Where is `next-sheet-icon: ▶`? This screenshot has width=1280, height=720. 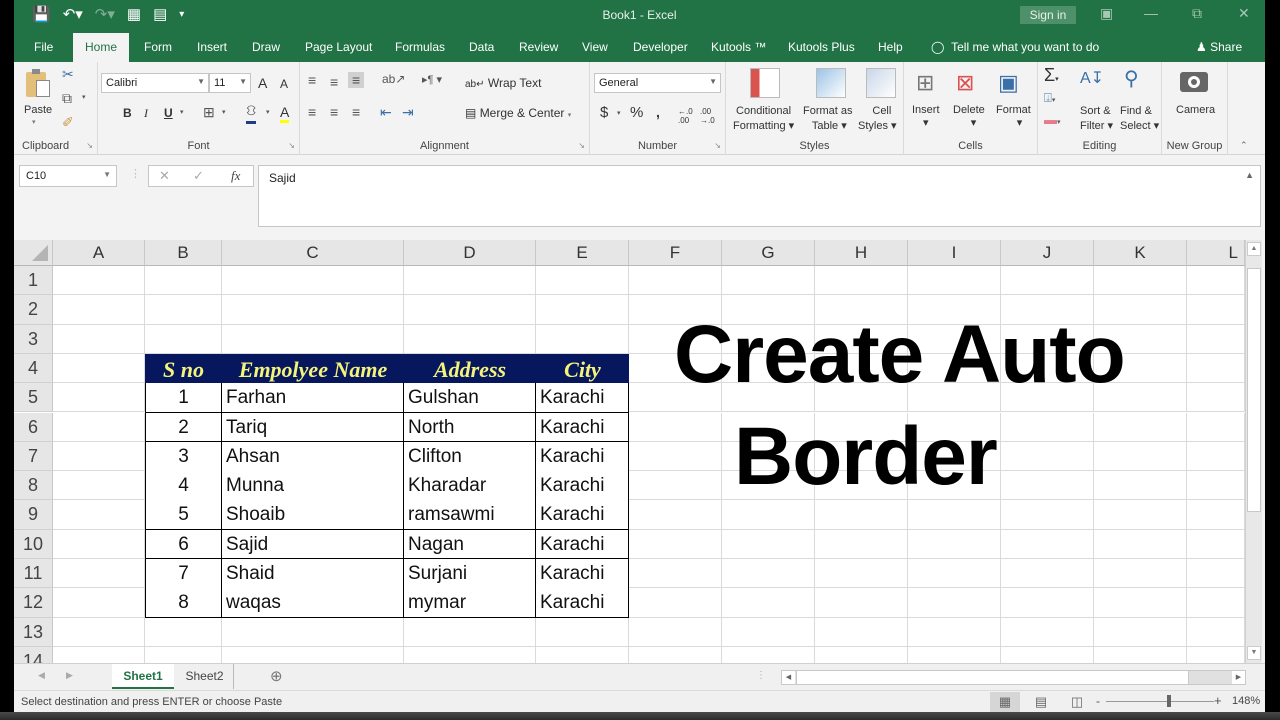
next-sheet-icon: ▶ is located at coordinates (69, 675).